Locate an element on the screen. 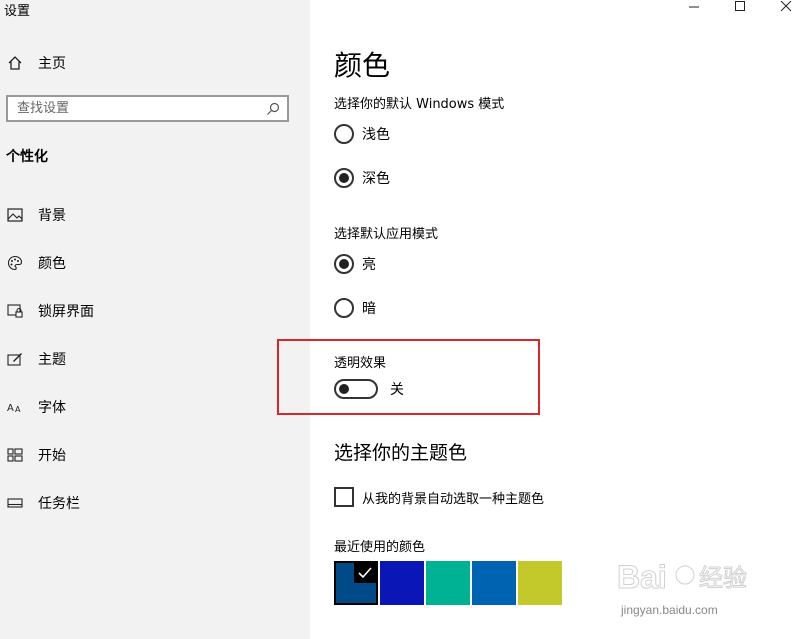  app-mode-label: 选择默认应用模式 is located at coordinates (386, 234).